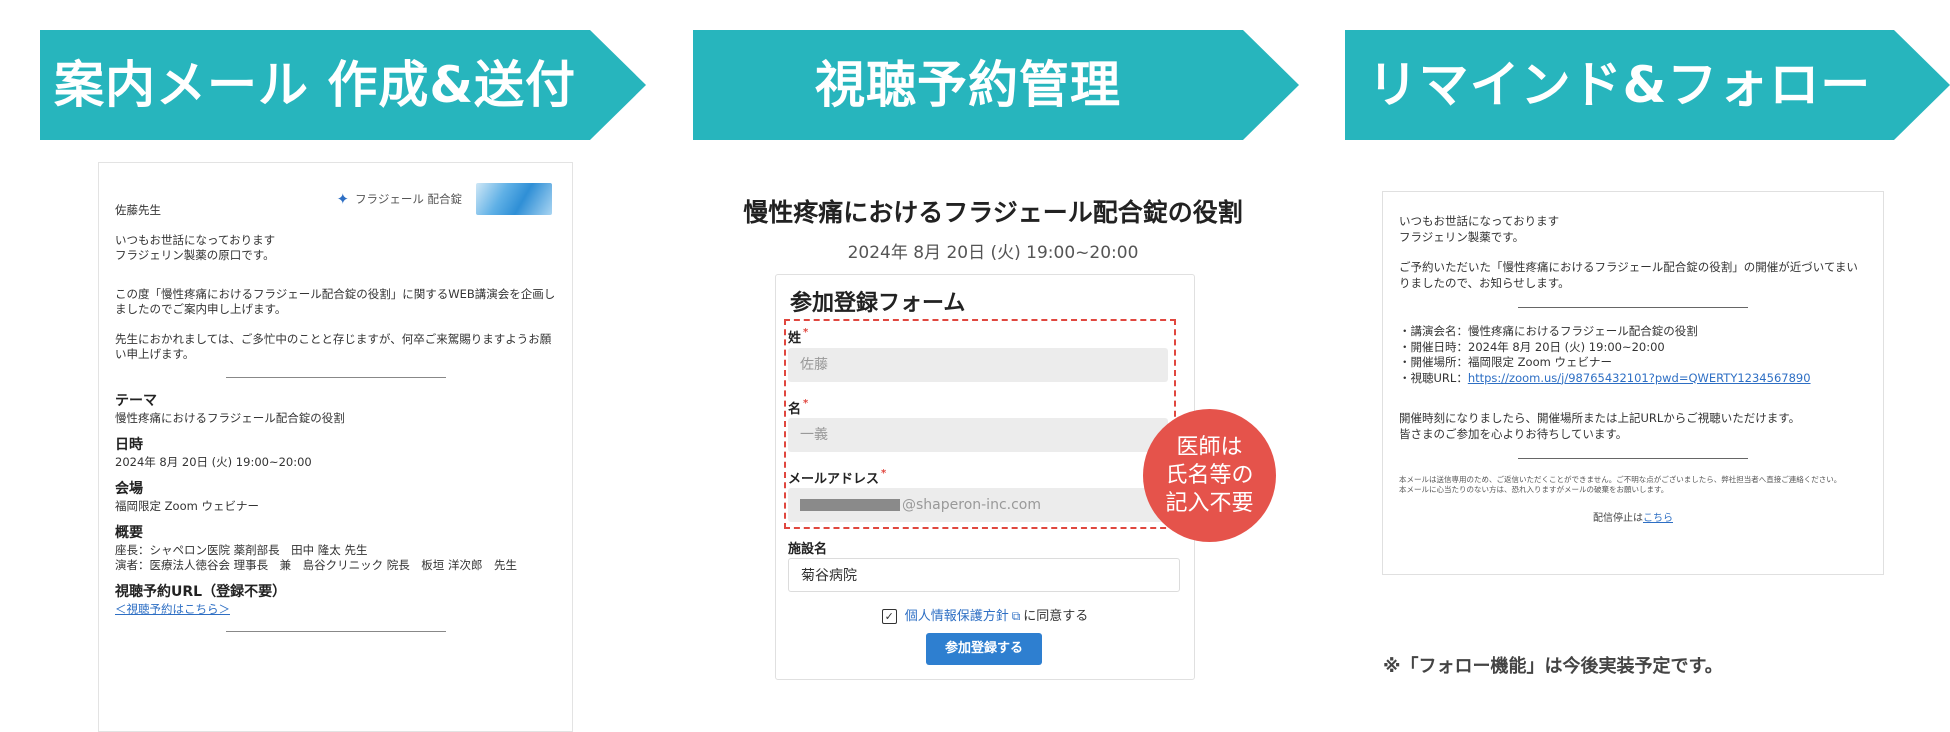 The image size is (1950, 732). What do you see at coordinates (1505, 362) in the screenshot?
I see `reminder-item-venue: ・開催場所：福岡限定 Zoom ウェビナー` at bounding box center [1505, 362].